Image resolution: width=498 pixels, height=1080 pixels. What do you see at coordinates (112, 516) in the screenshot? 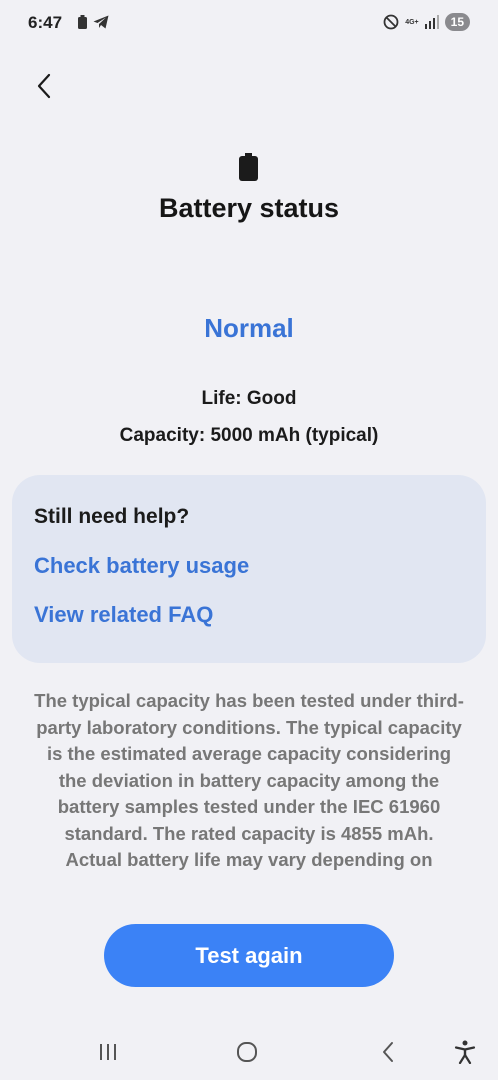
I see `help-heading: Still need help?` at bounding box center [112, 516].